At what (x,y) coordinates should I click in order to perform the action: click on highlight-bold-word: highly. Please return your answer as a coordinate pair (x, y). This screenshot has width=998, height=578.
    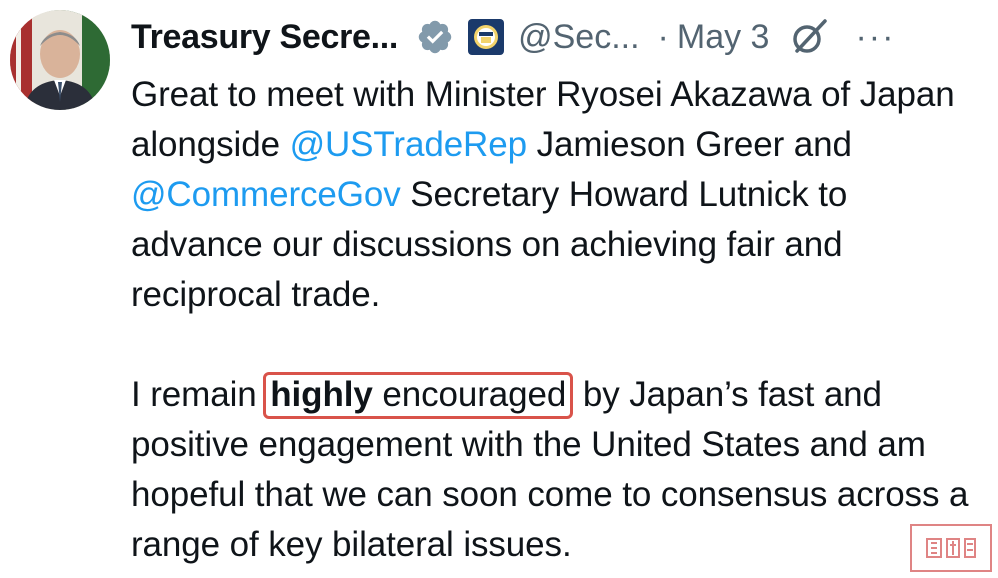
    Looking at the image, I should click on (321, 394).